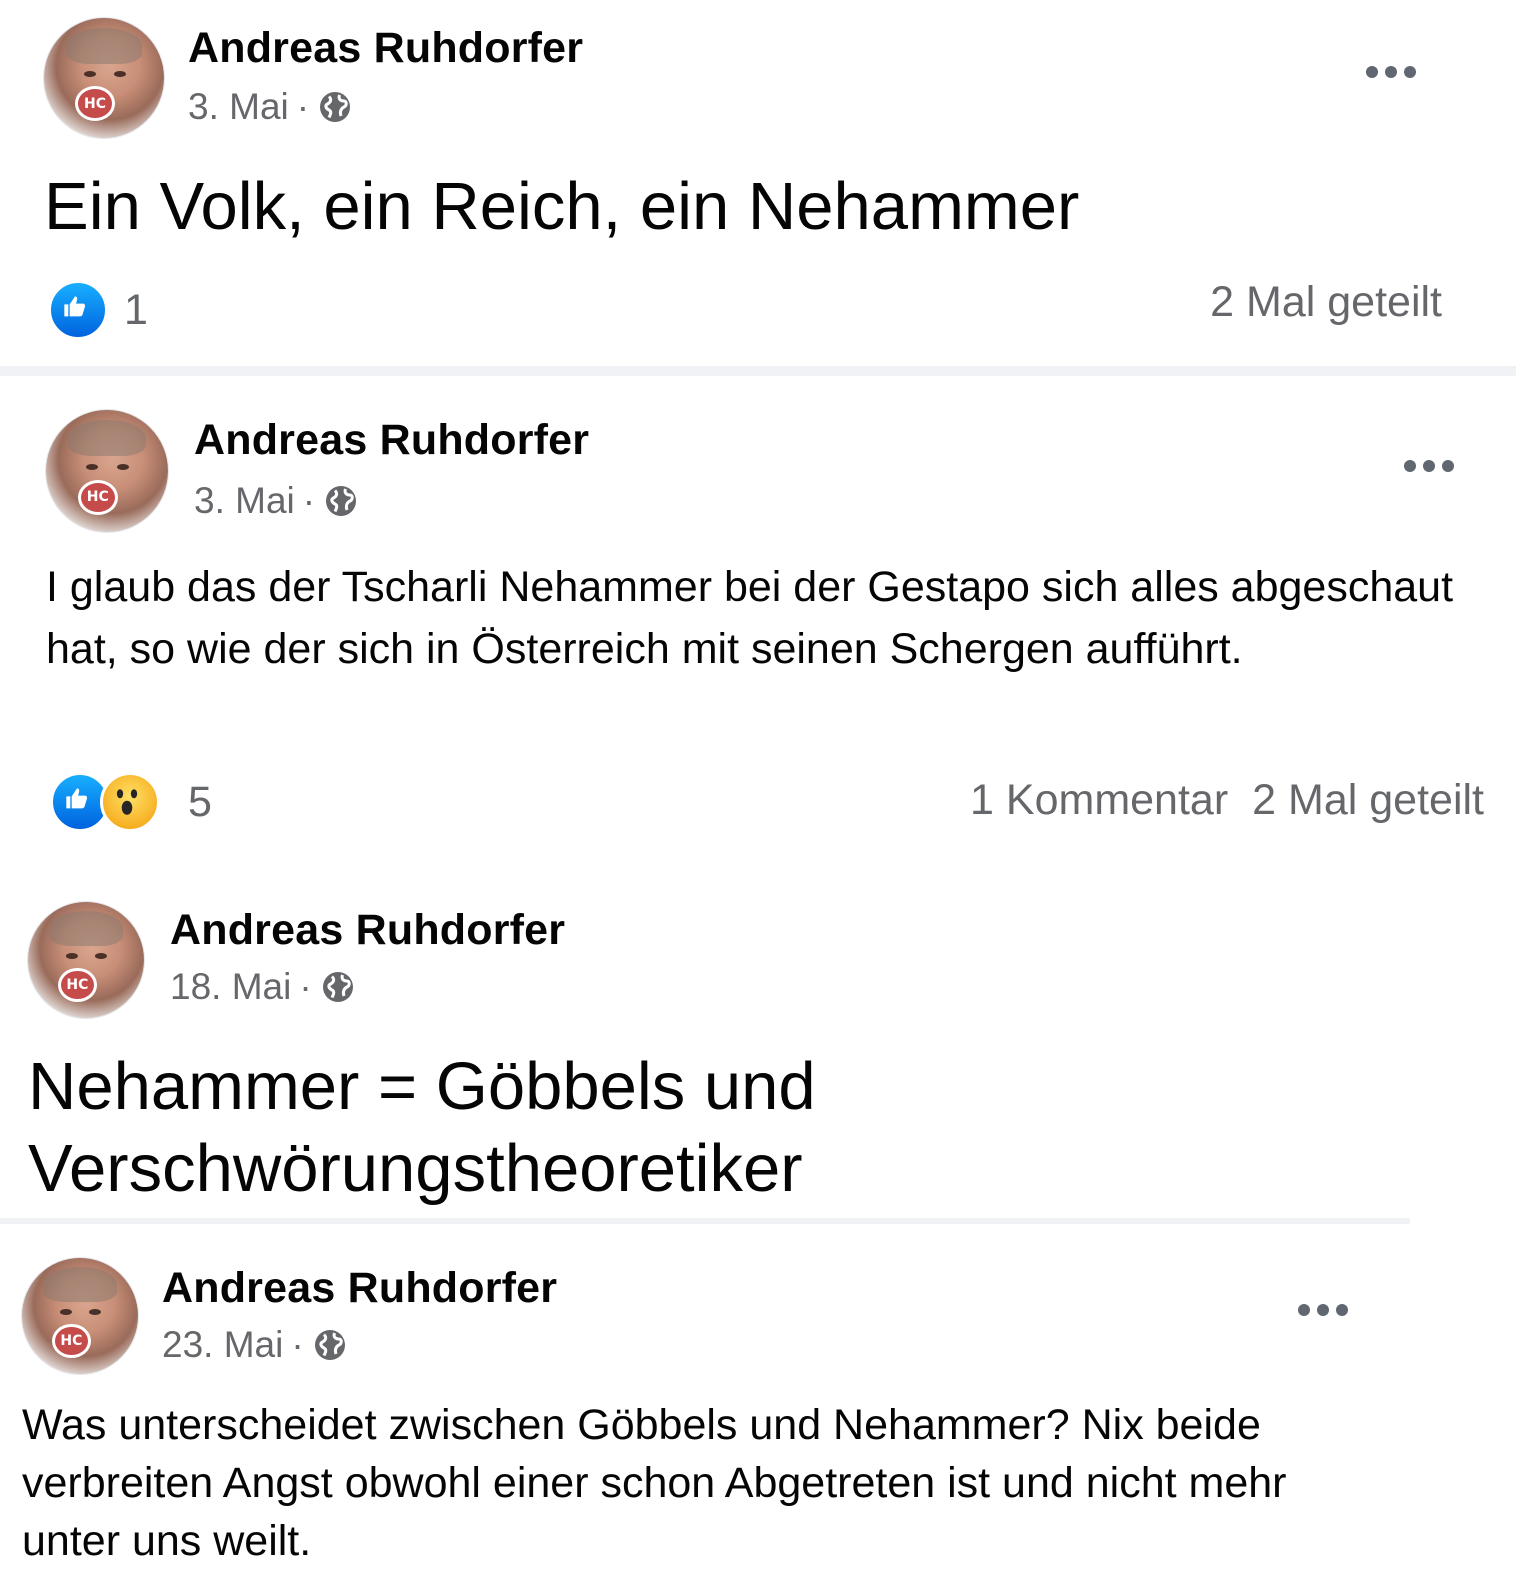  I want to click on post-date: 23. Mai, so click(222, 1345).